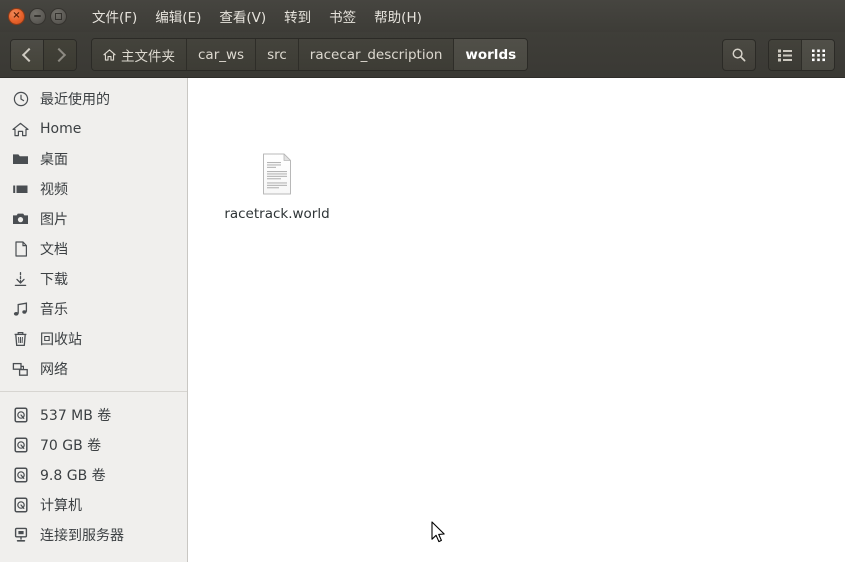 This screenshot has width=845, height=562. I want to click on sidebar-item-trash: 回收站, so click(93, 339).